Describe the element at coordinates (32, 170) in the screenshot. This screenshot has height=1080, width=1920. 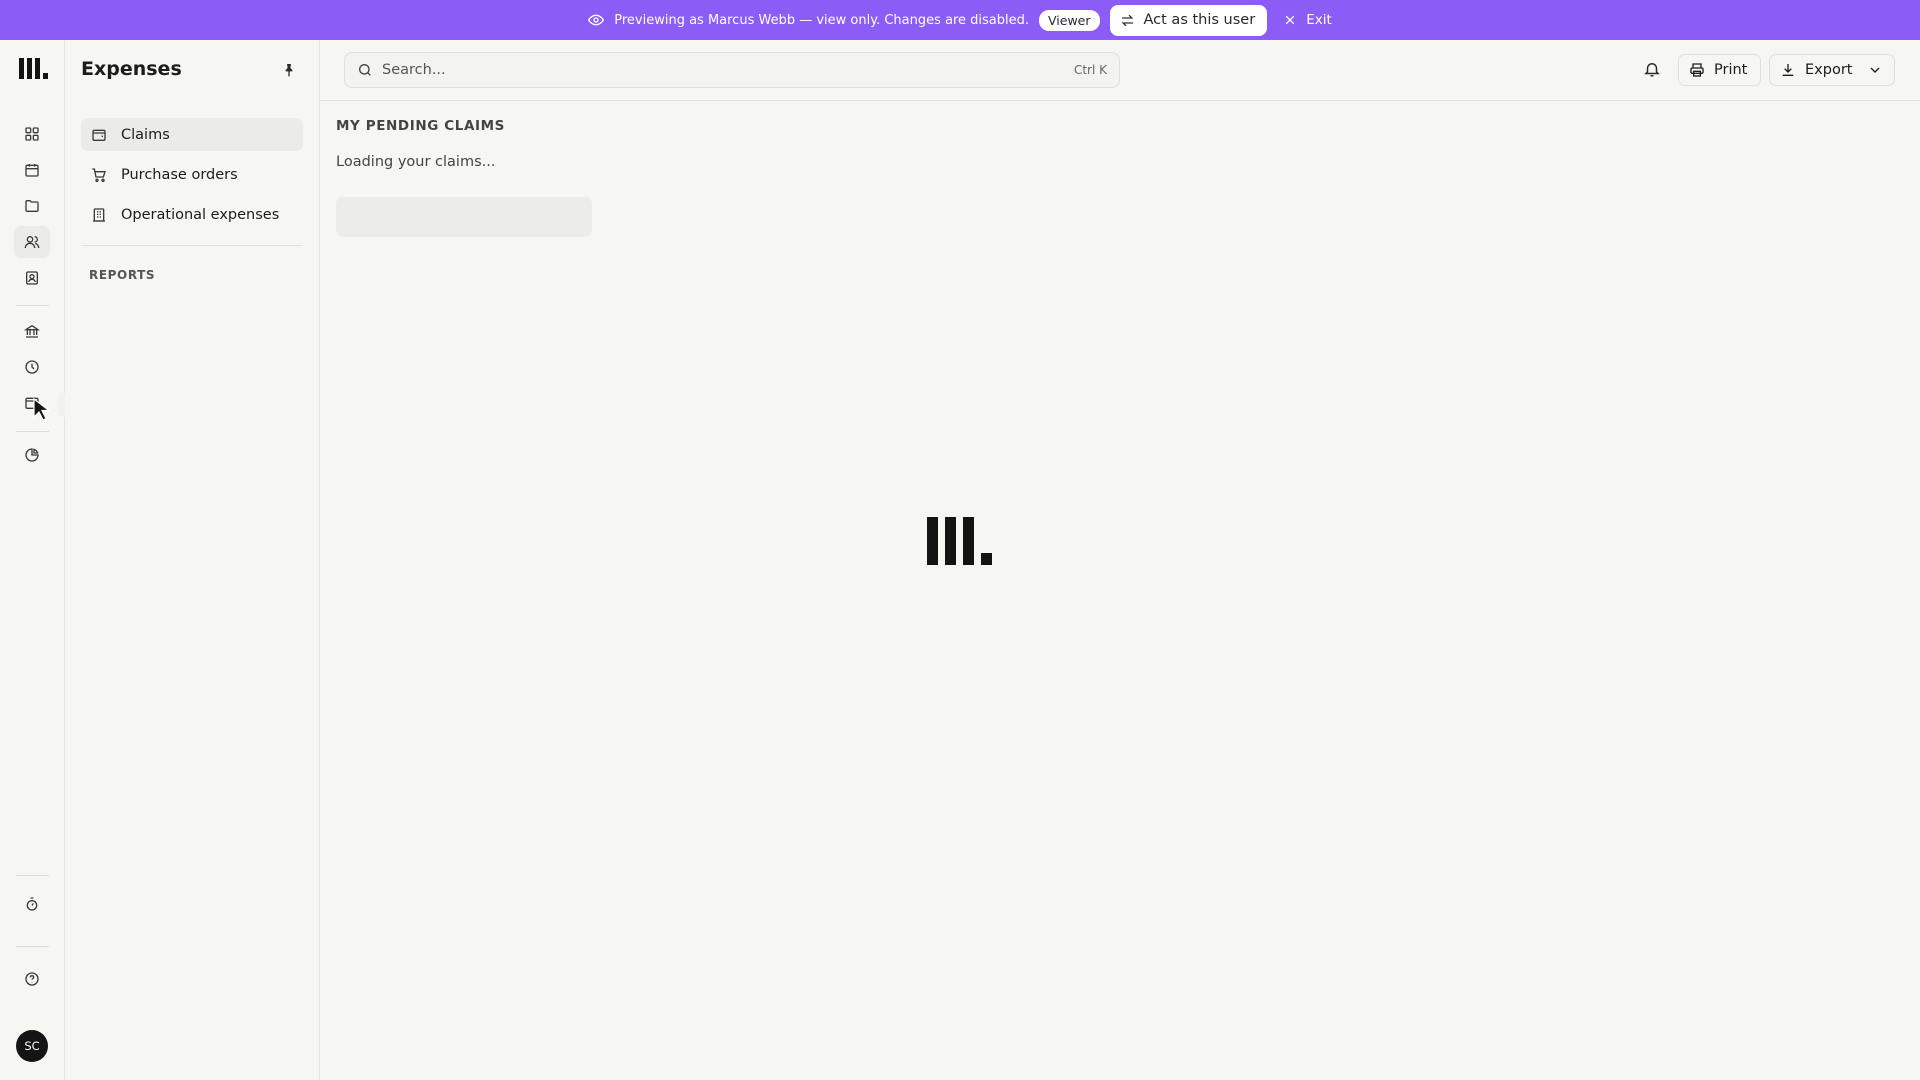
I see `calendar-icon` at that location.